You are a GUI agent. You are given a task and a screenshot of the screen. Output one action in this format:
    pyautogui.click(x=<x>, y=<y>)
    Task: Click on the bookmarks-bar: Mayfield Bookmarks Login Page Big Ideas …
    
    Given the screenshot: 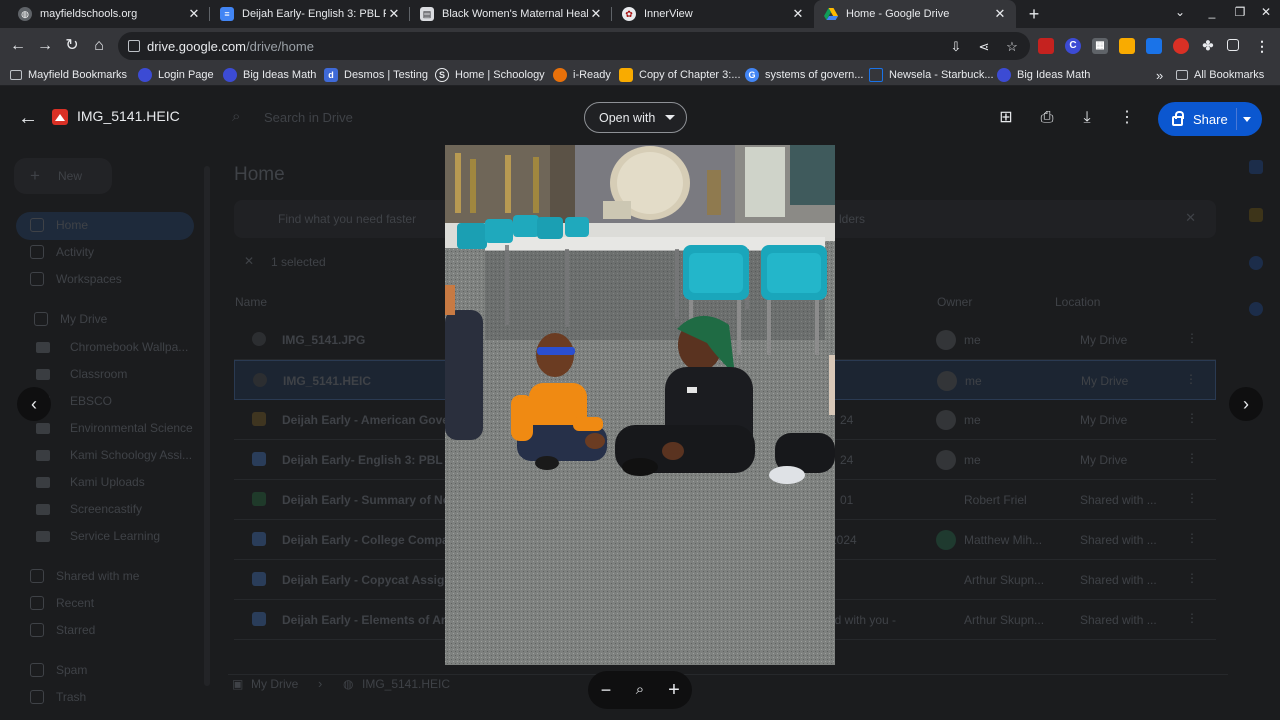 What is the action you would take?
    pyautogui.click(x=640, y=75)
    